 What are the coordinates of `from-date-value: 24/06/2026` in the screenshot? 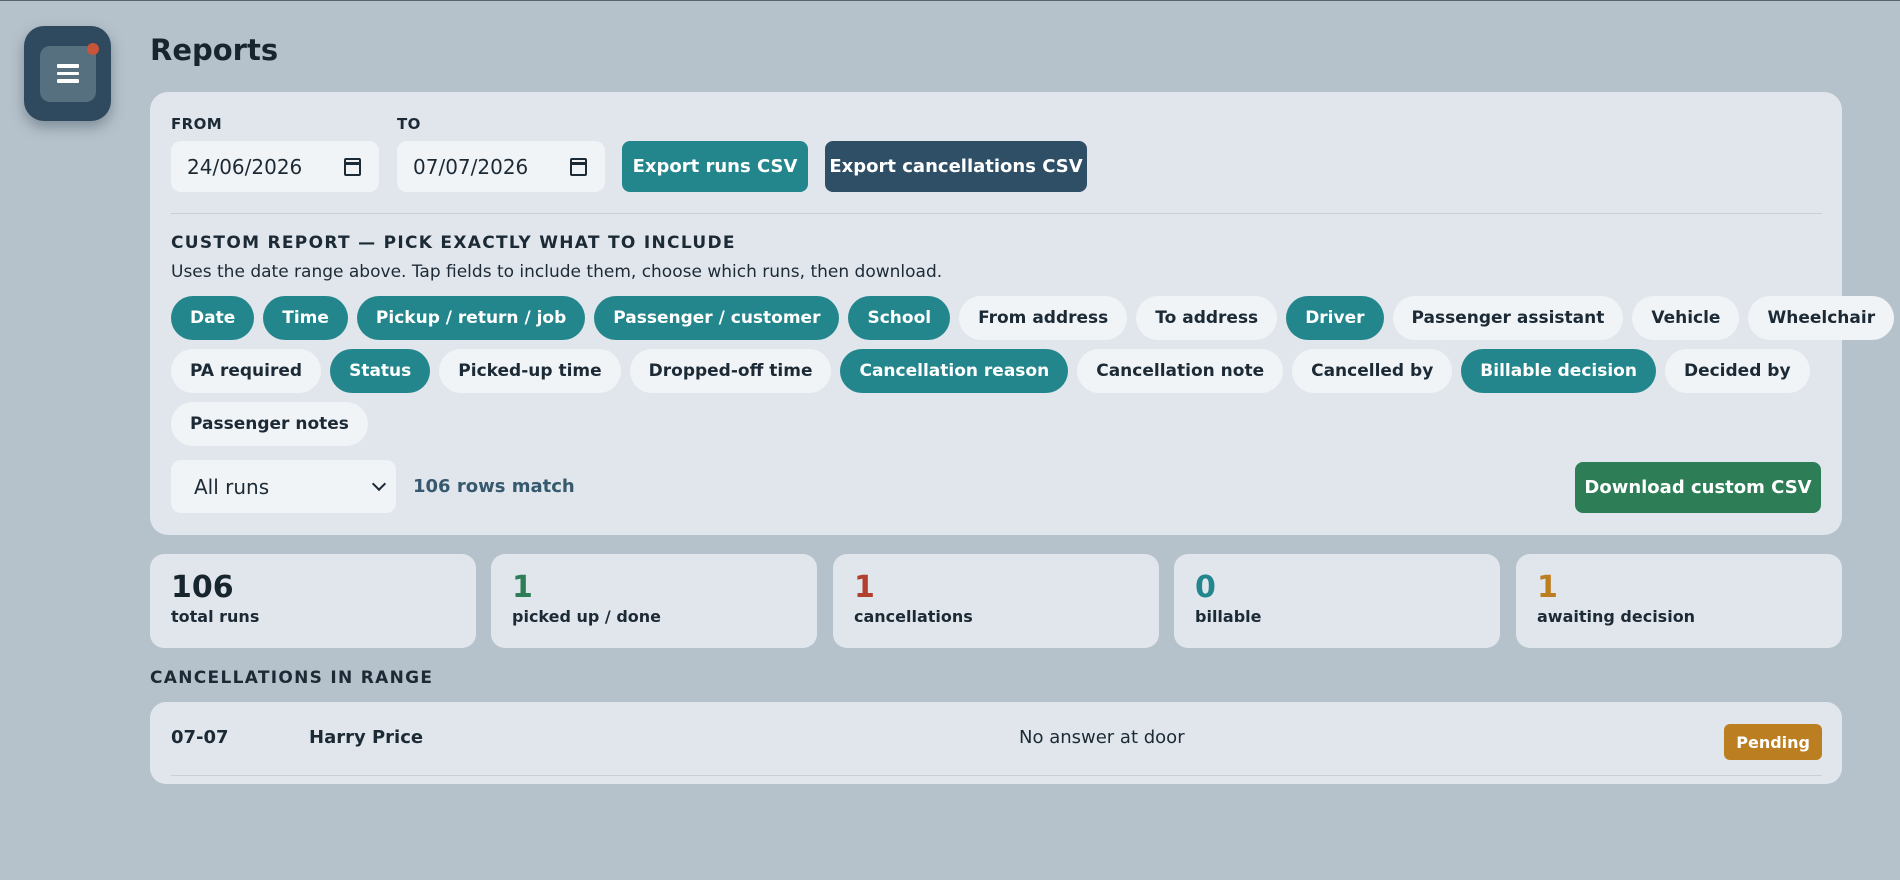 It's located at (245, 166).